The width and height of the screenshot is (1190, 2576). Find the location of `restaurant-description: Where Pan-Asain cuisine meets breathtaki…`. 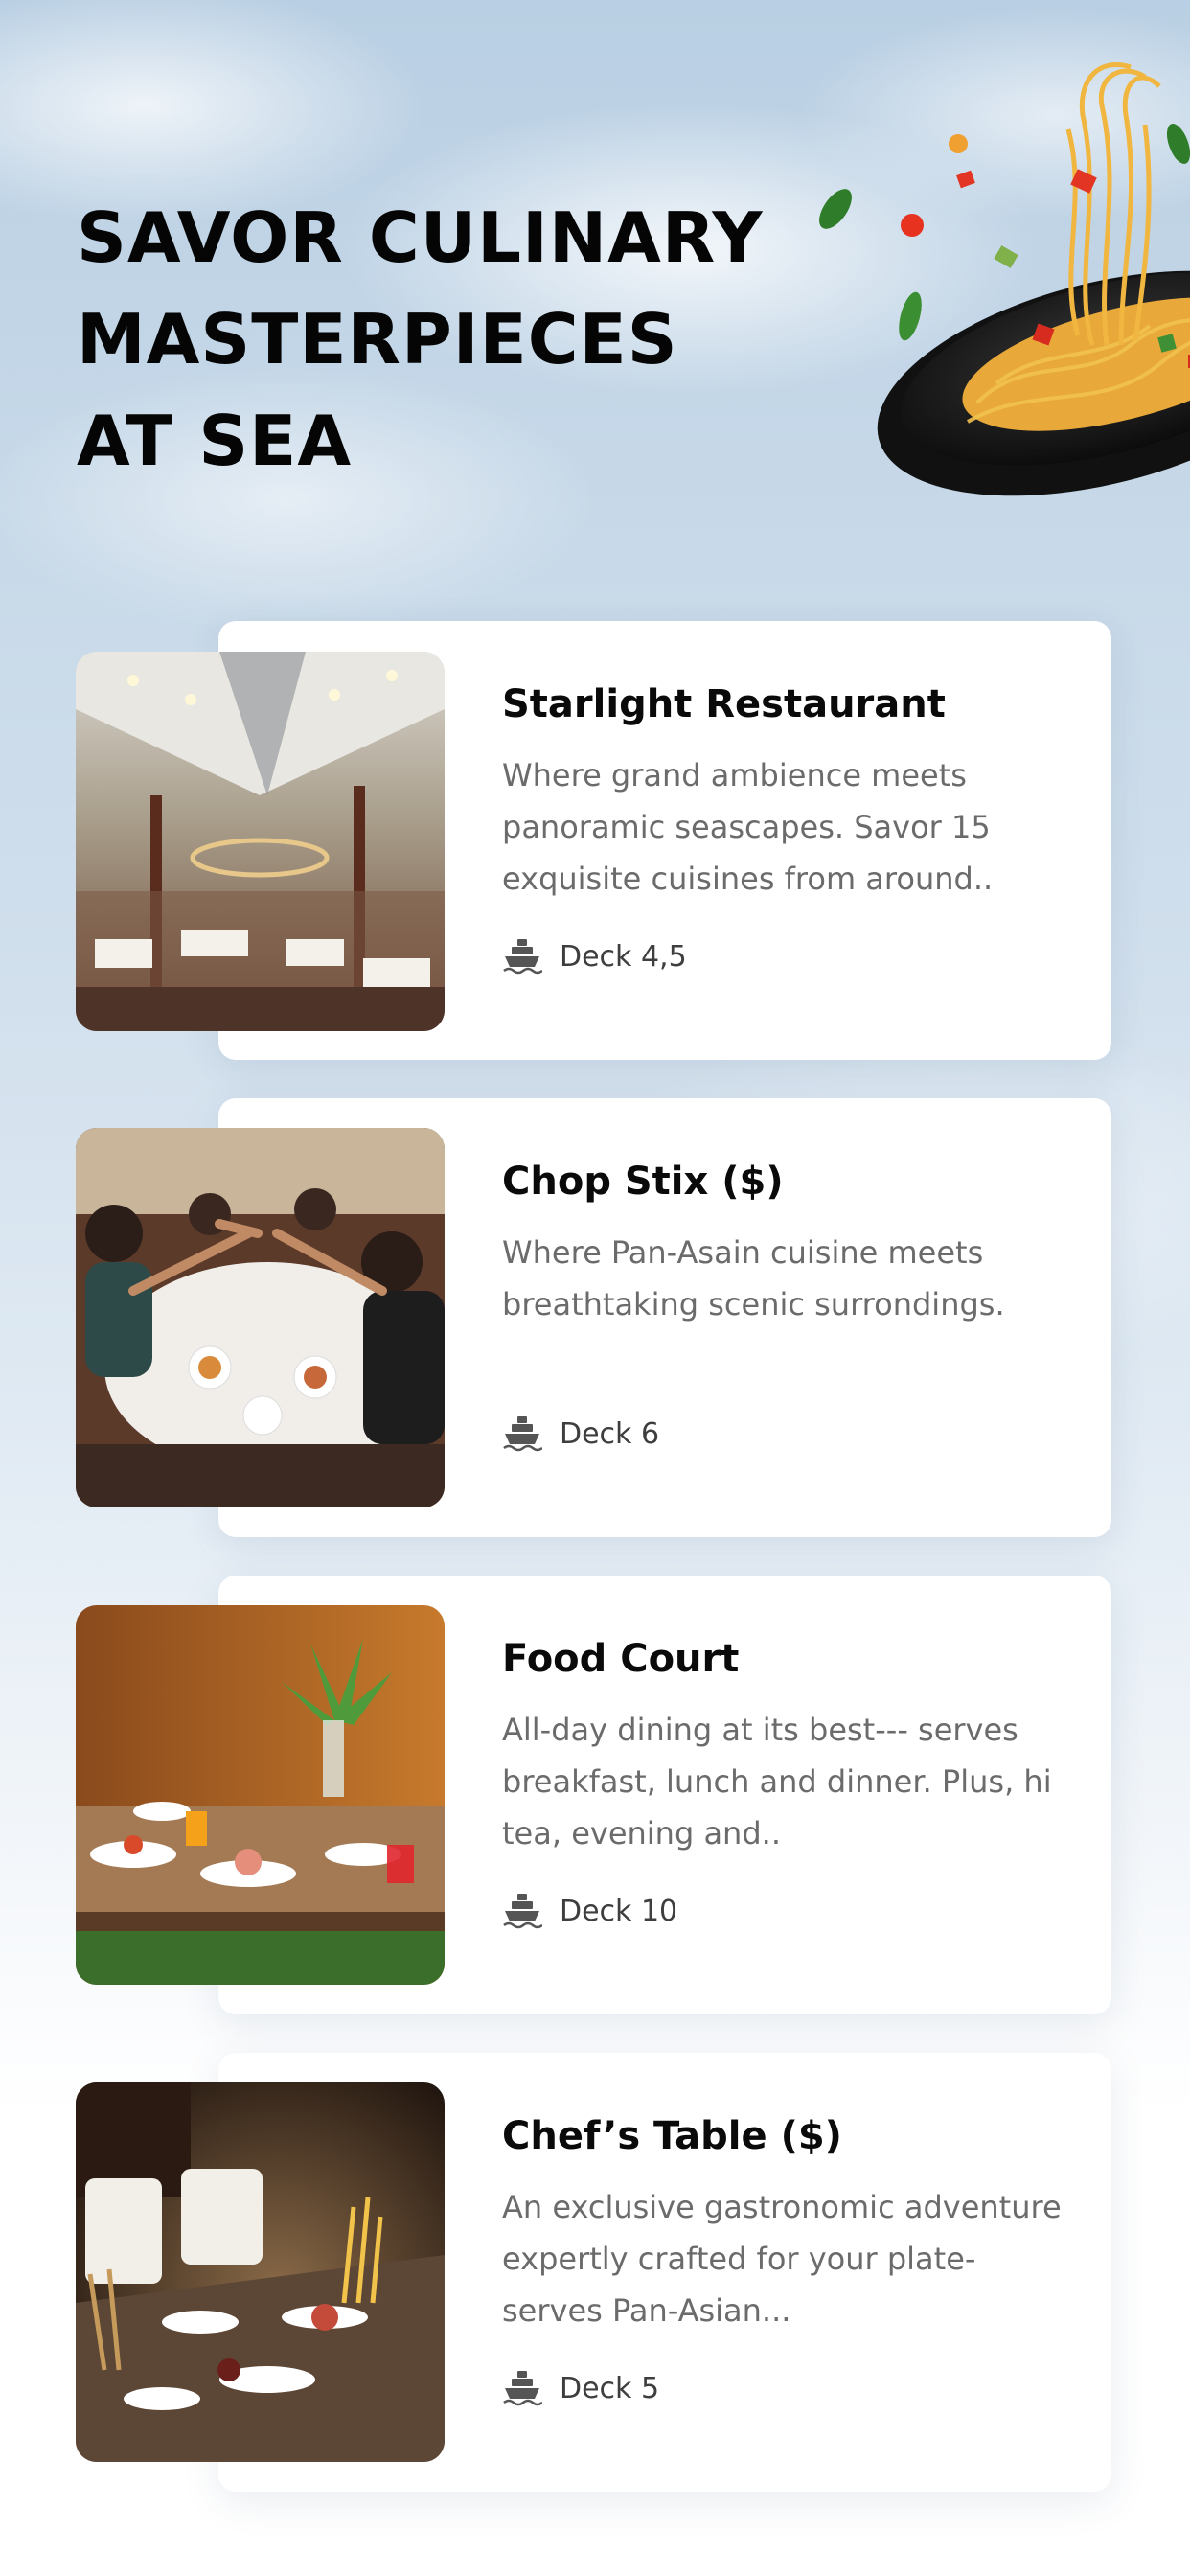

restaurant-description: Where Pan-Asain cuisine meets breathtaki… is located at coordinates (754, 1278).